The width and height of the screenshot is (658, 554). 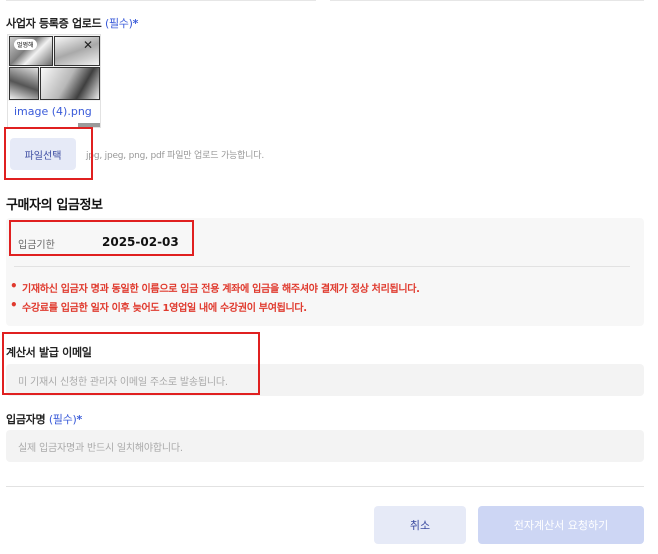 What do you see at coordinates (26, 419) in the screenshot?
I see `depositor-label-text: 입금자명` at bounding box center [26, 419].